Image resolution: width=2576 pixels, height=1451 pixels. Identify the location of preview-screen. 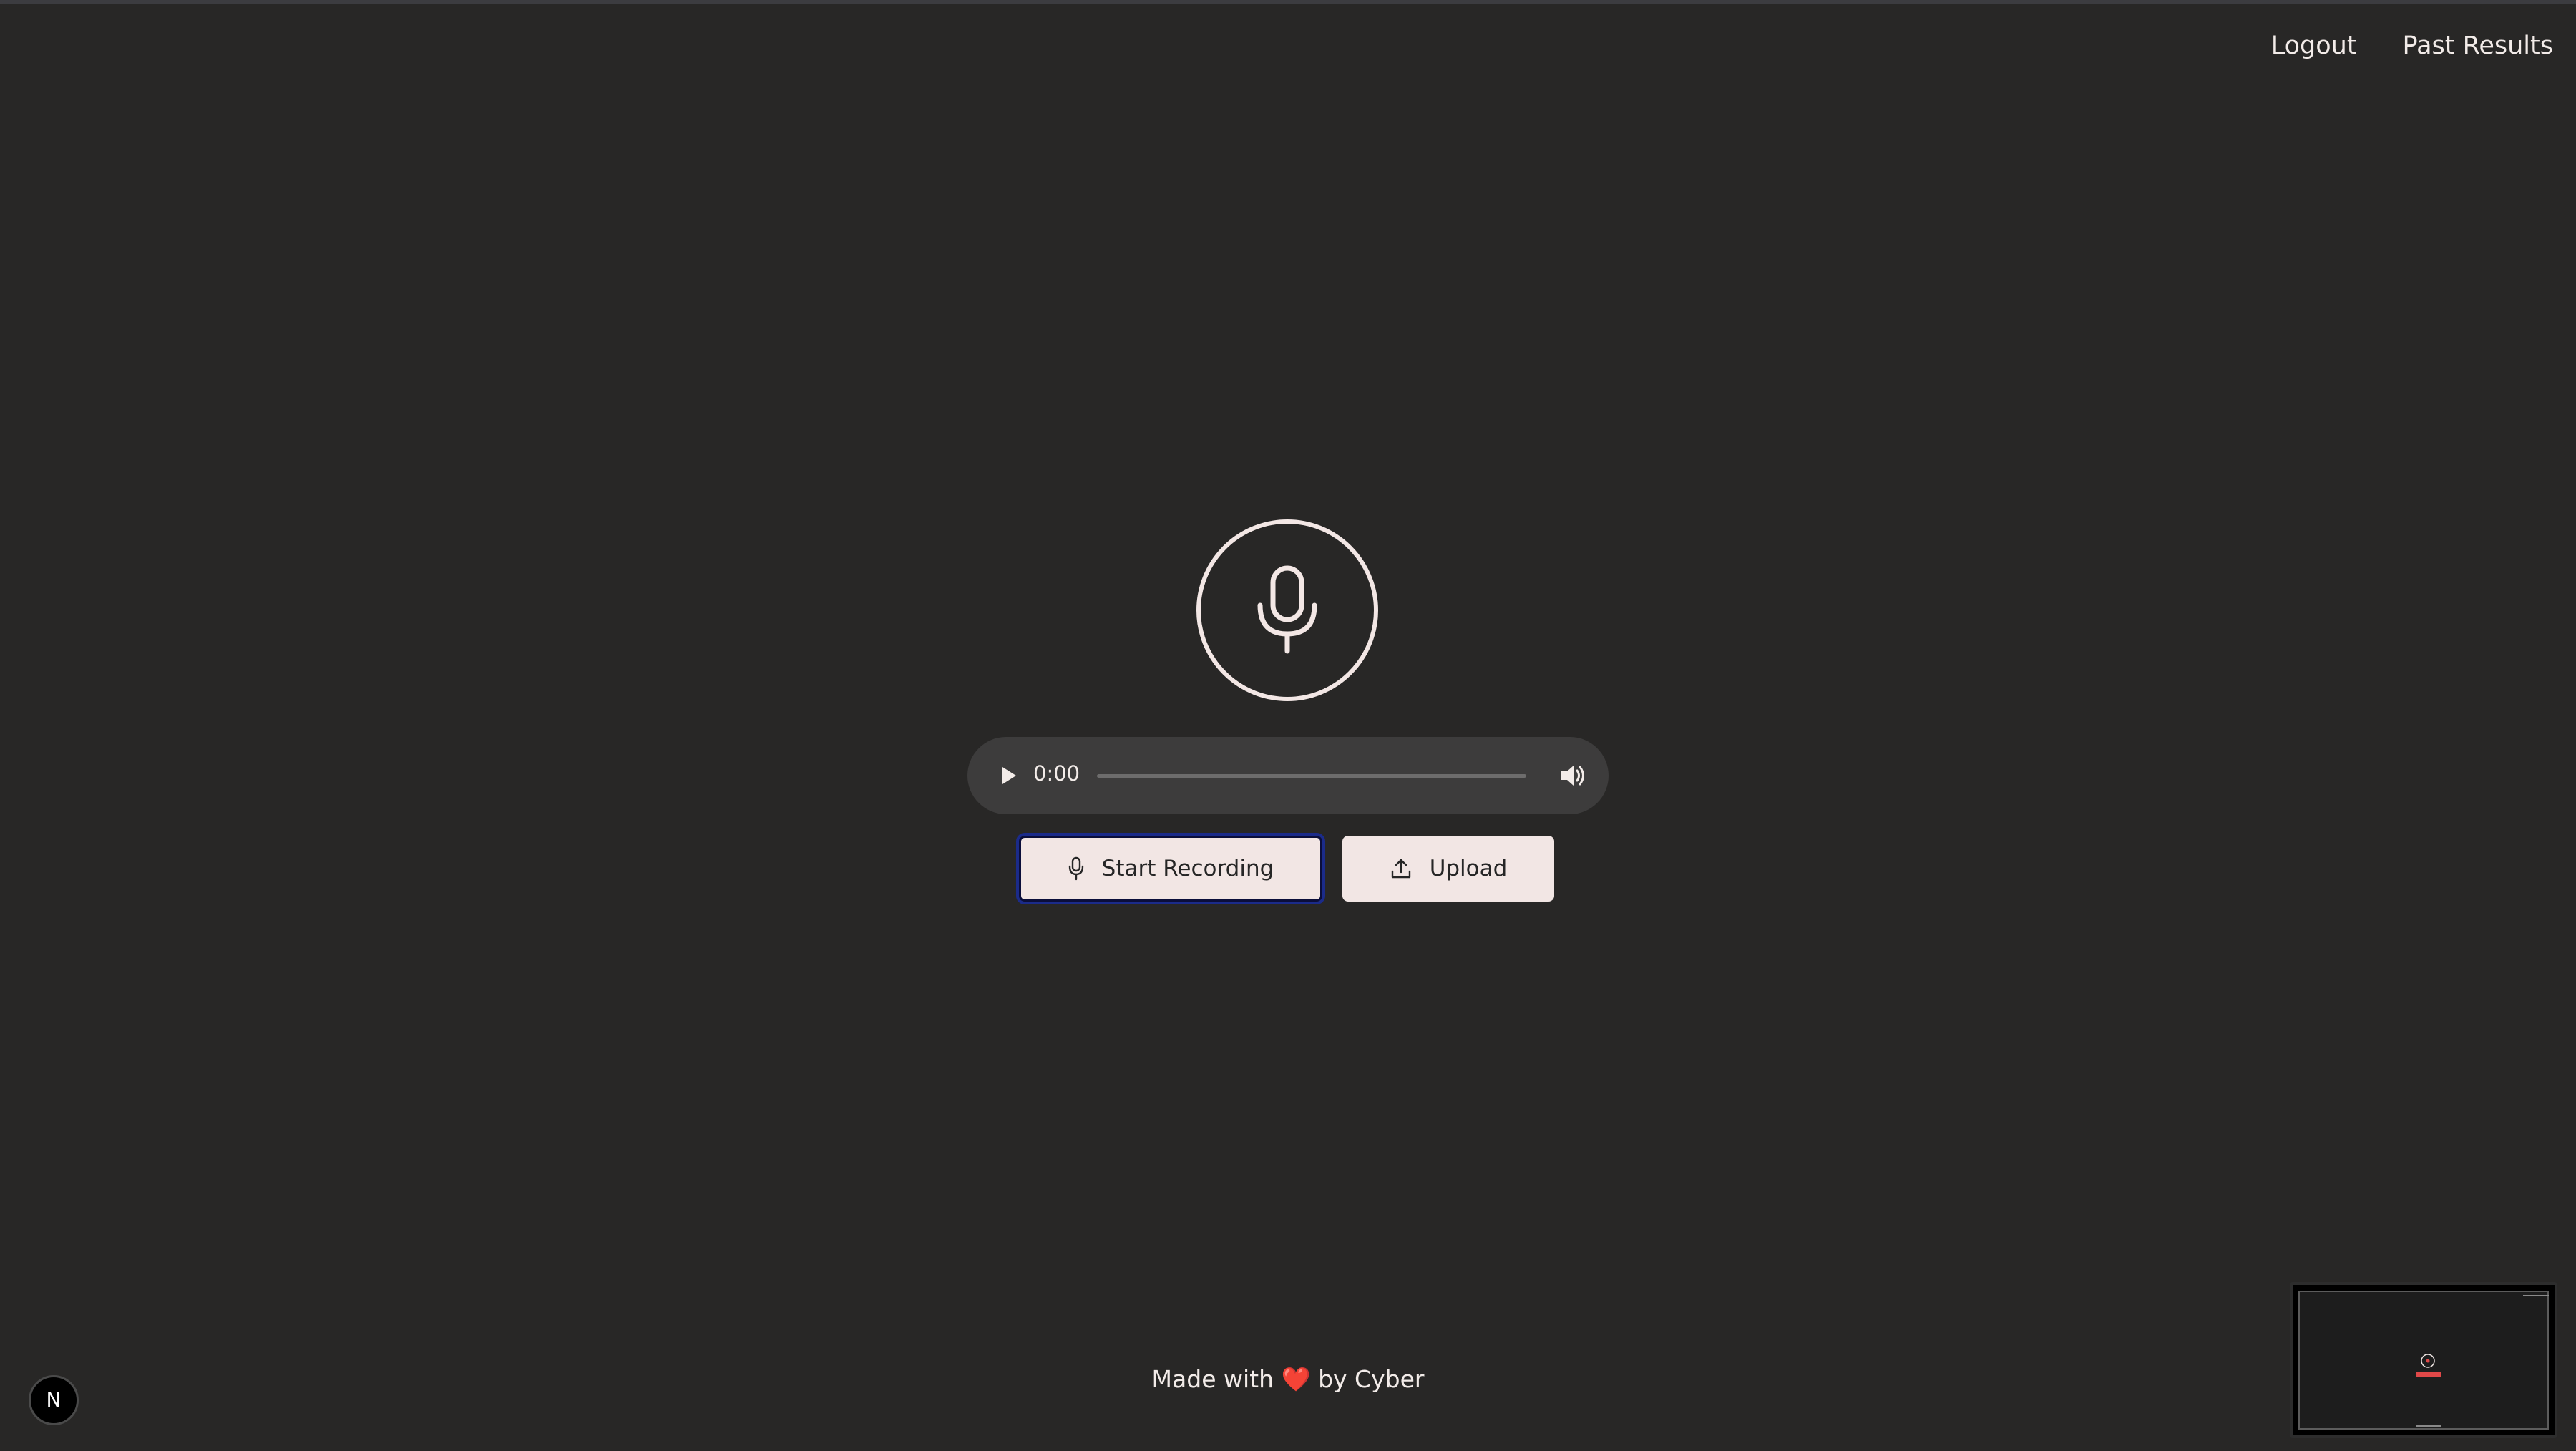
(2423, 1360).